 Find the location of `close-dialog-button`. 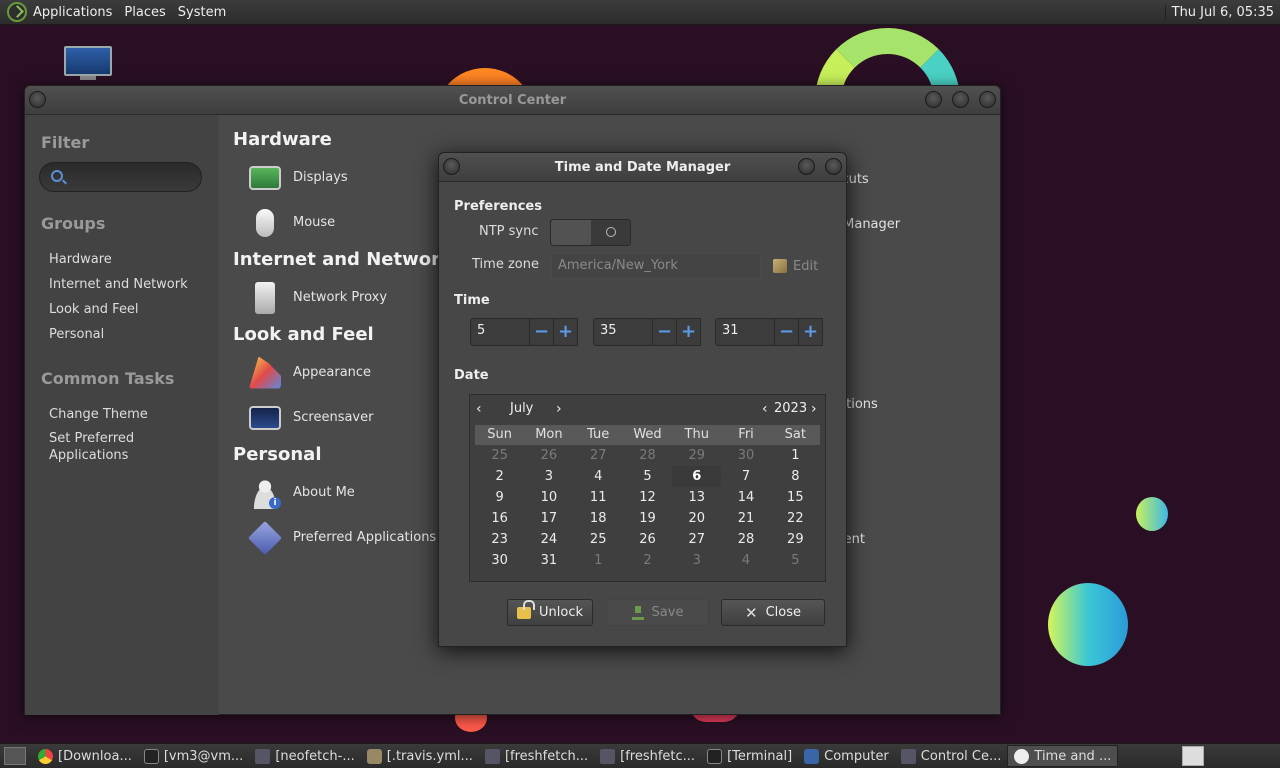

close-dialog-button is located at coordinates (833, 166).